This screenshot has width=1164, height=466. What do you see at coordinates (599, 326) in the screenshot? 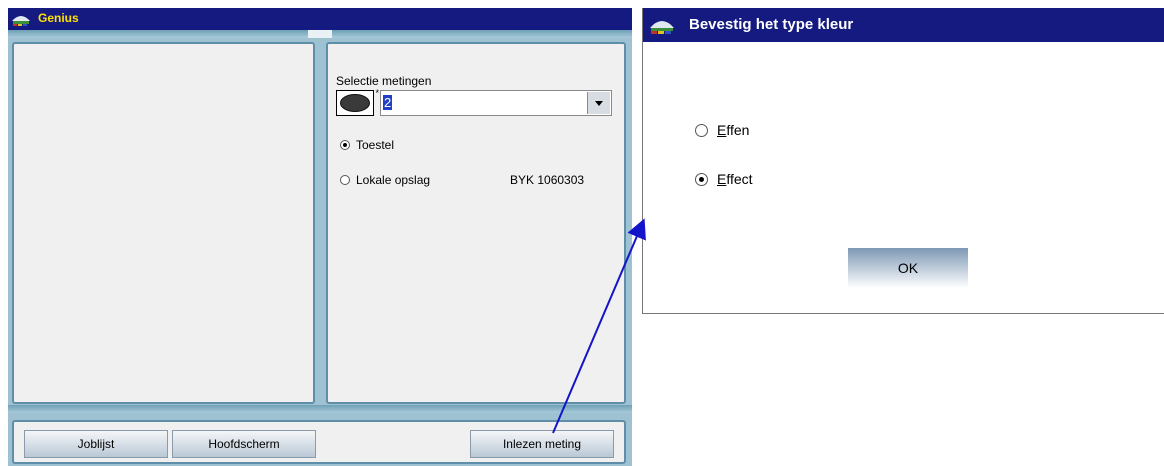
I see `annotation-arrow` at bounding box center [599, 326].